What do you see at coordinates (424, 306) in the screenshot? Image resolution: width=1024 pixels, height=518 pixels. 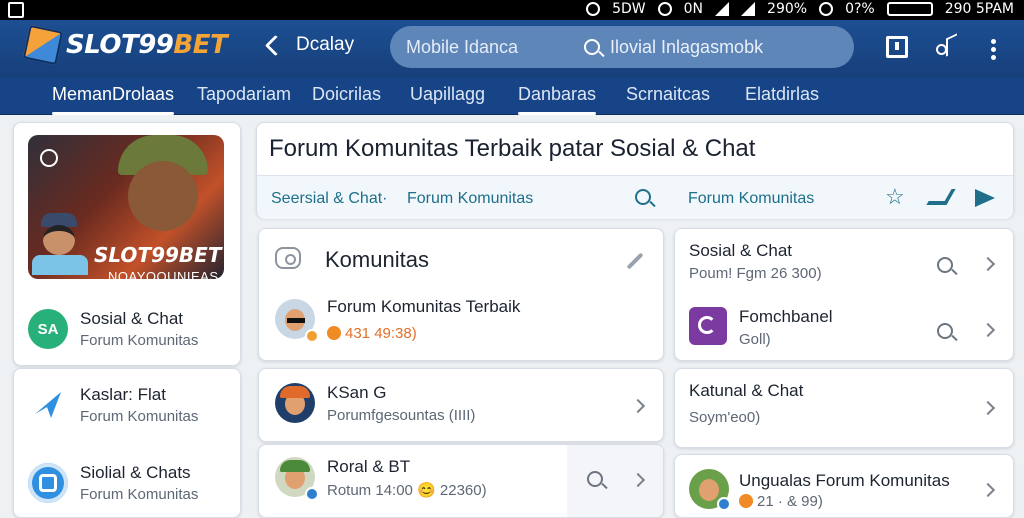 I see `row-title: Forum Komunitas Terbaik` at bounding box center [424, 306].